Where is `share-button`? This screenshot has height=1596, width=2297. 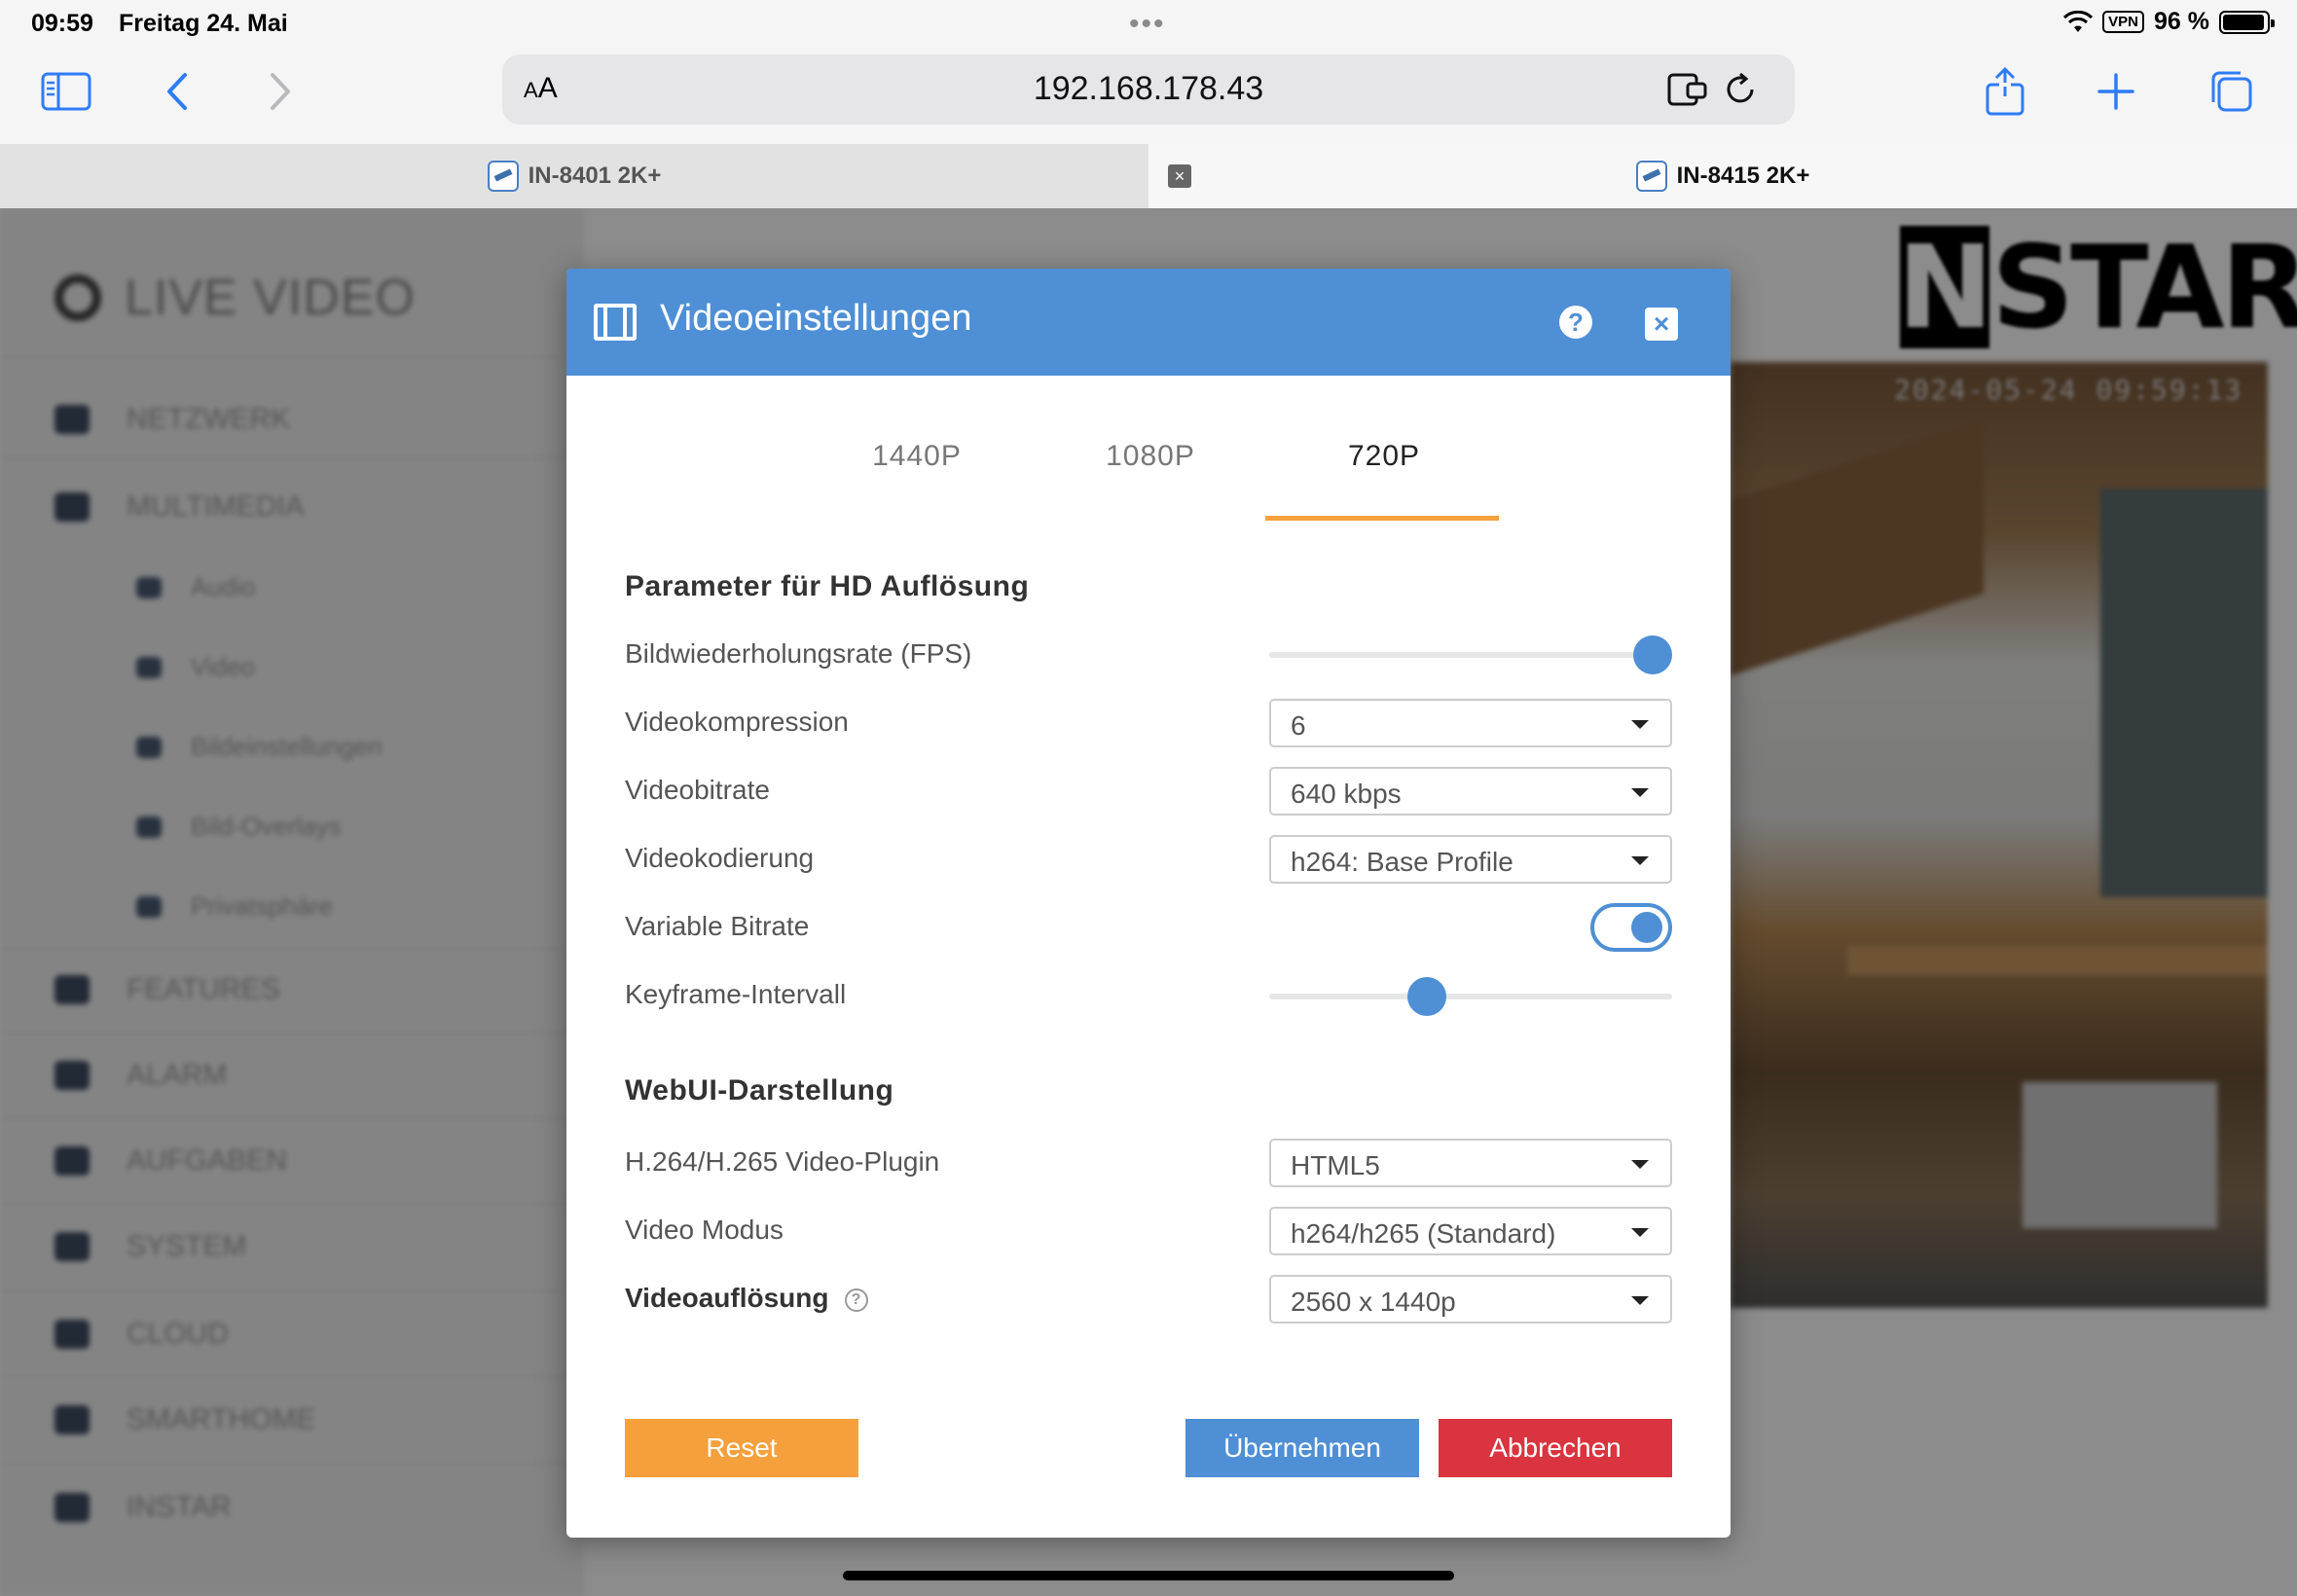 share-button is located at coordinates (2005, 91).